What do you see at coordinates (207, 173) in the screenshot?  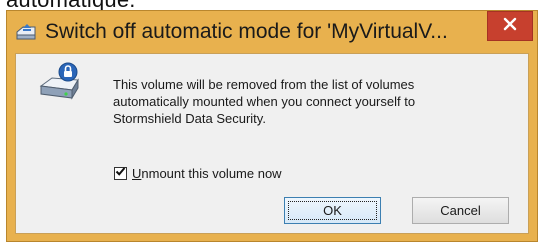 I see `unmount-checkbox-label: Unmount this volume now` at bounding box center [207, 173].